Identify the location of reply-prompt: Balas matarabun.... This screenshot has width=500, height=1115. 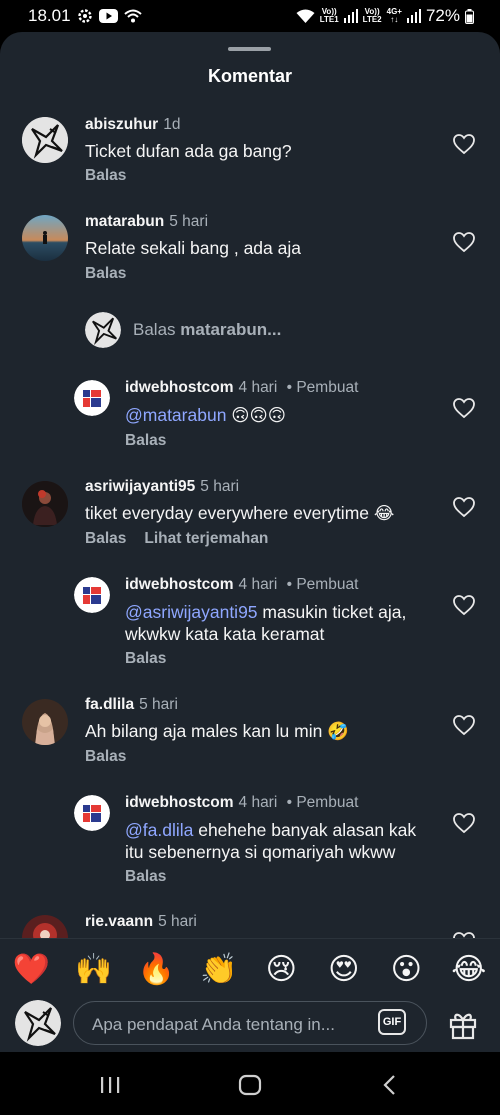
(183, 330).